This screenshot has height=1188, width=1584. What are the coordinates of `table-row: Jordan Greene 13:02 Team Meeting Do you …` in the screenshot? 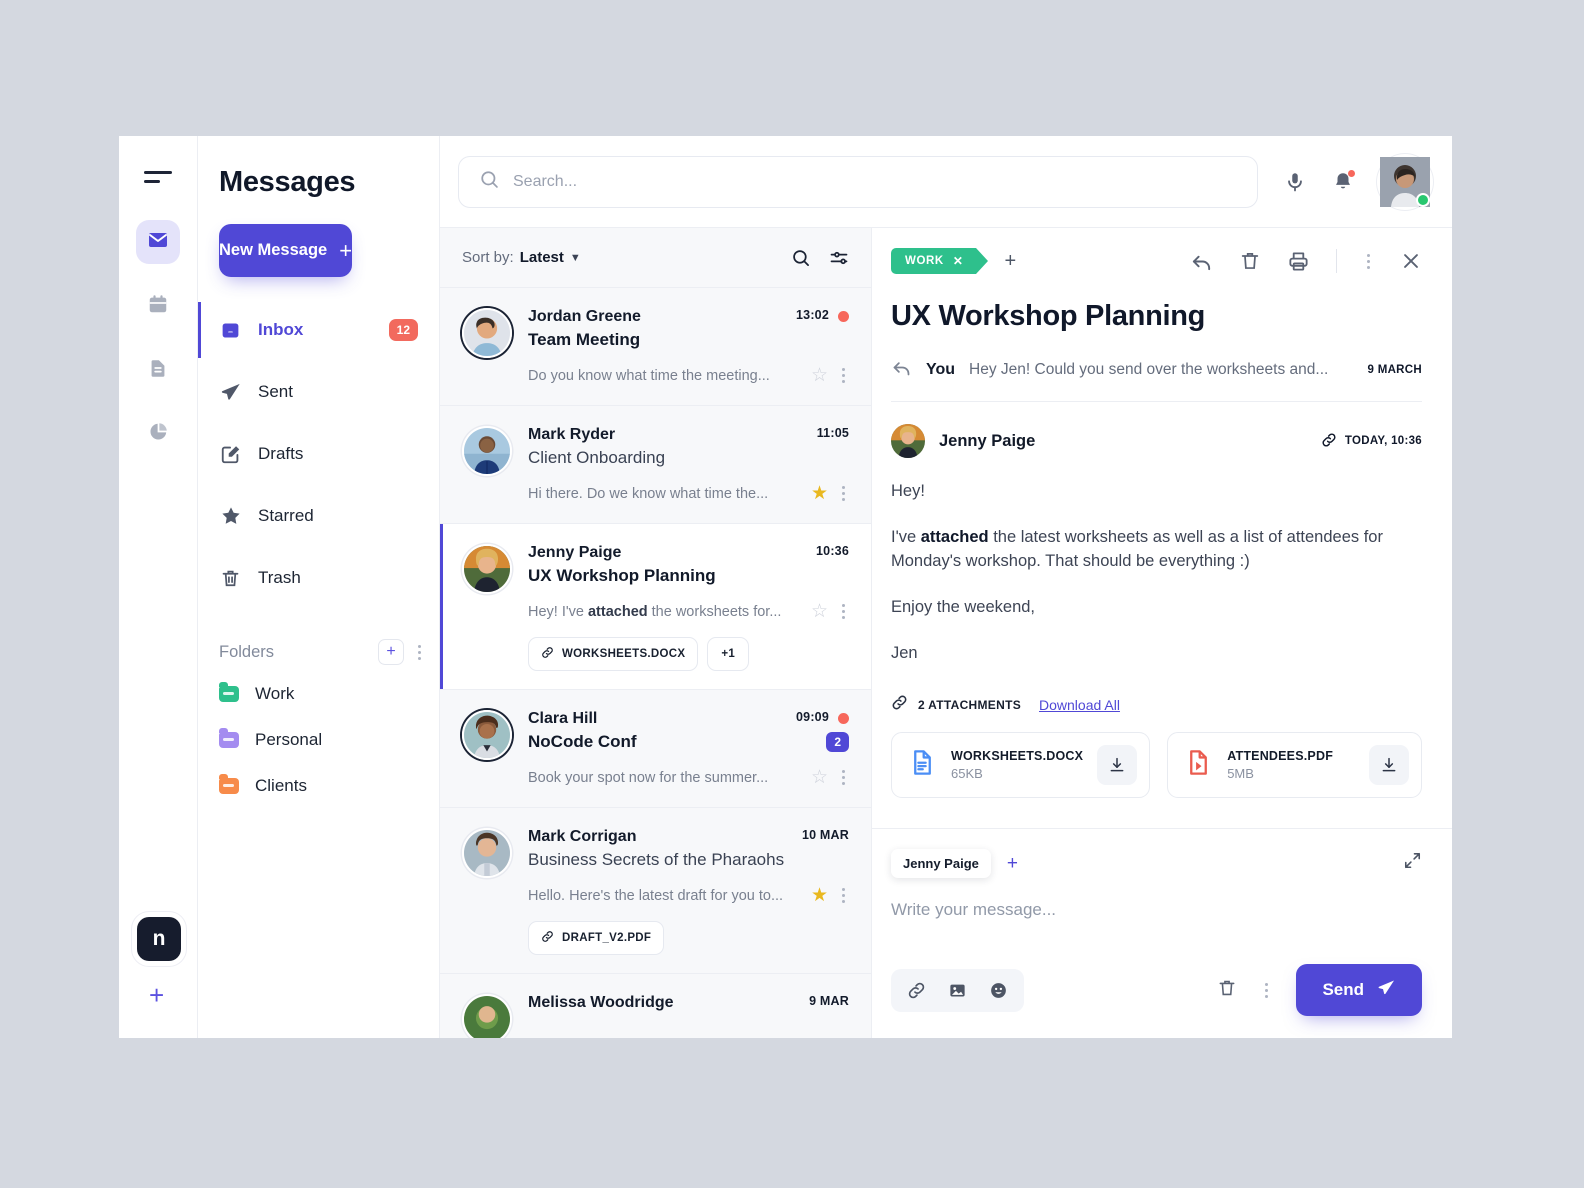 It's located at (655, 347).